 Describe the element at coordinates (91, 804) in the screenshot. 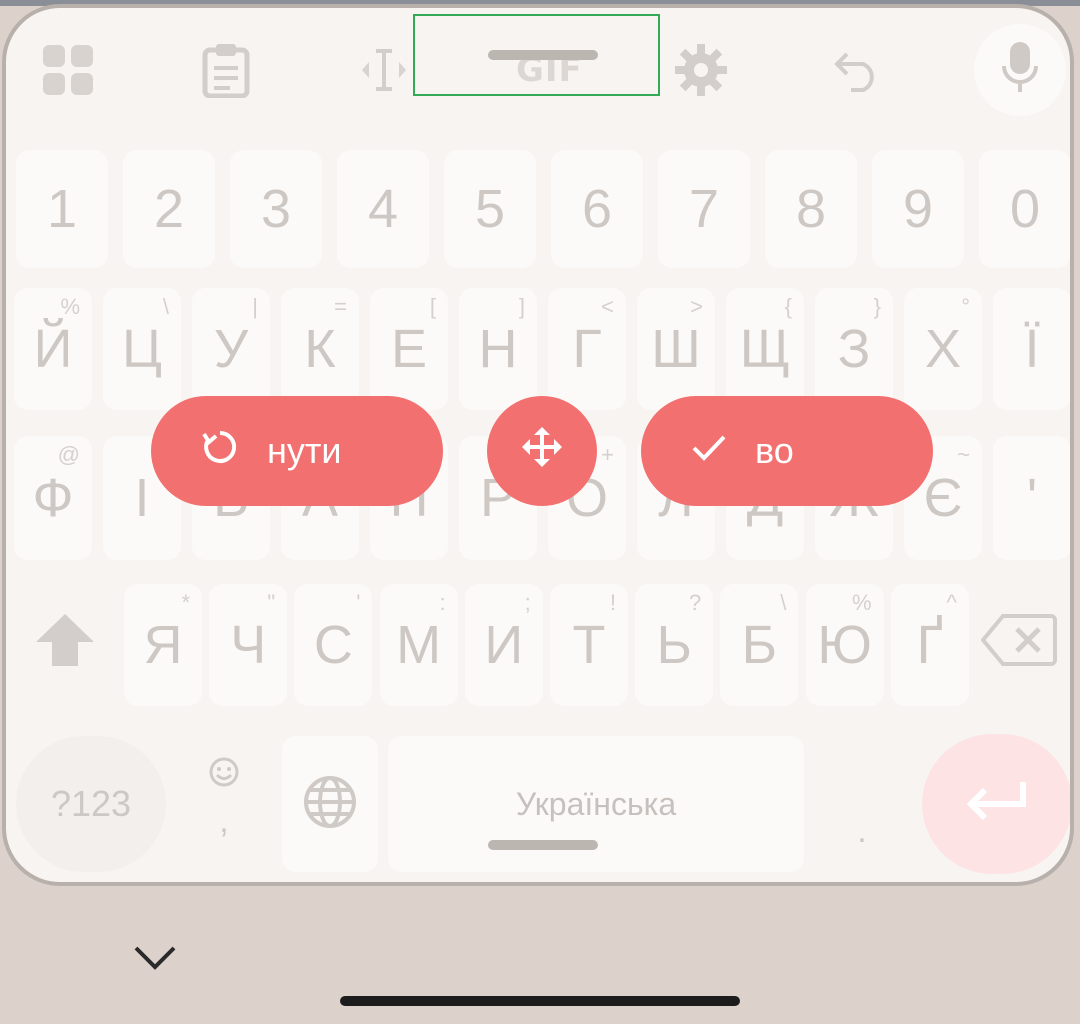

I see `symbols-key: ?123` at that location.